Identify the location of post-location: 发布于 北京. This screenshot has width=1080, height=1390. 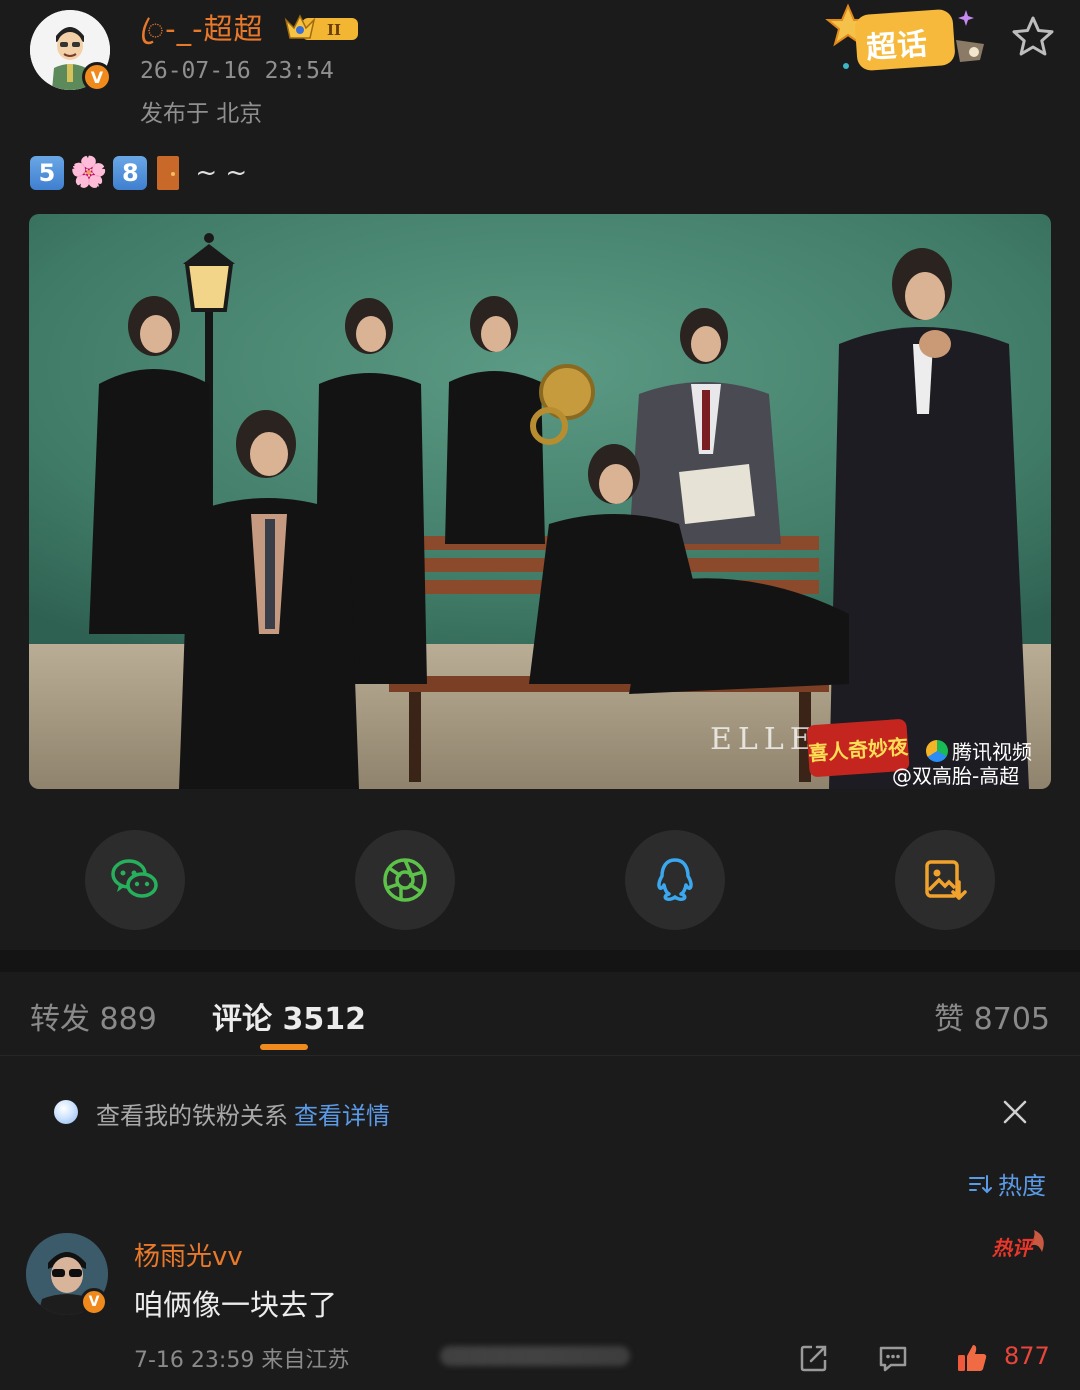
(201, 114).